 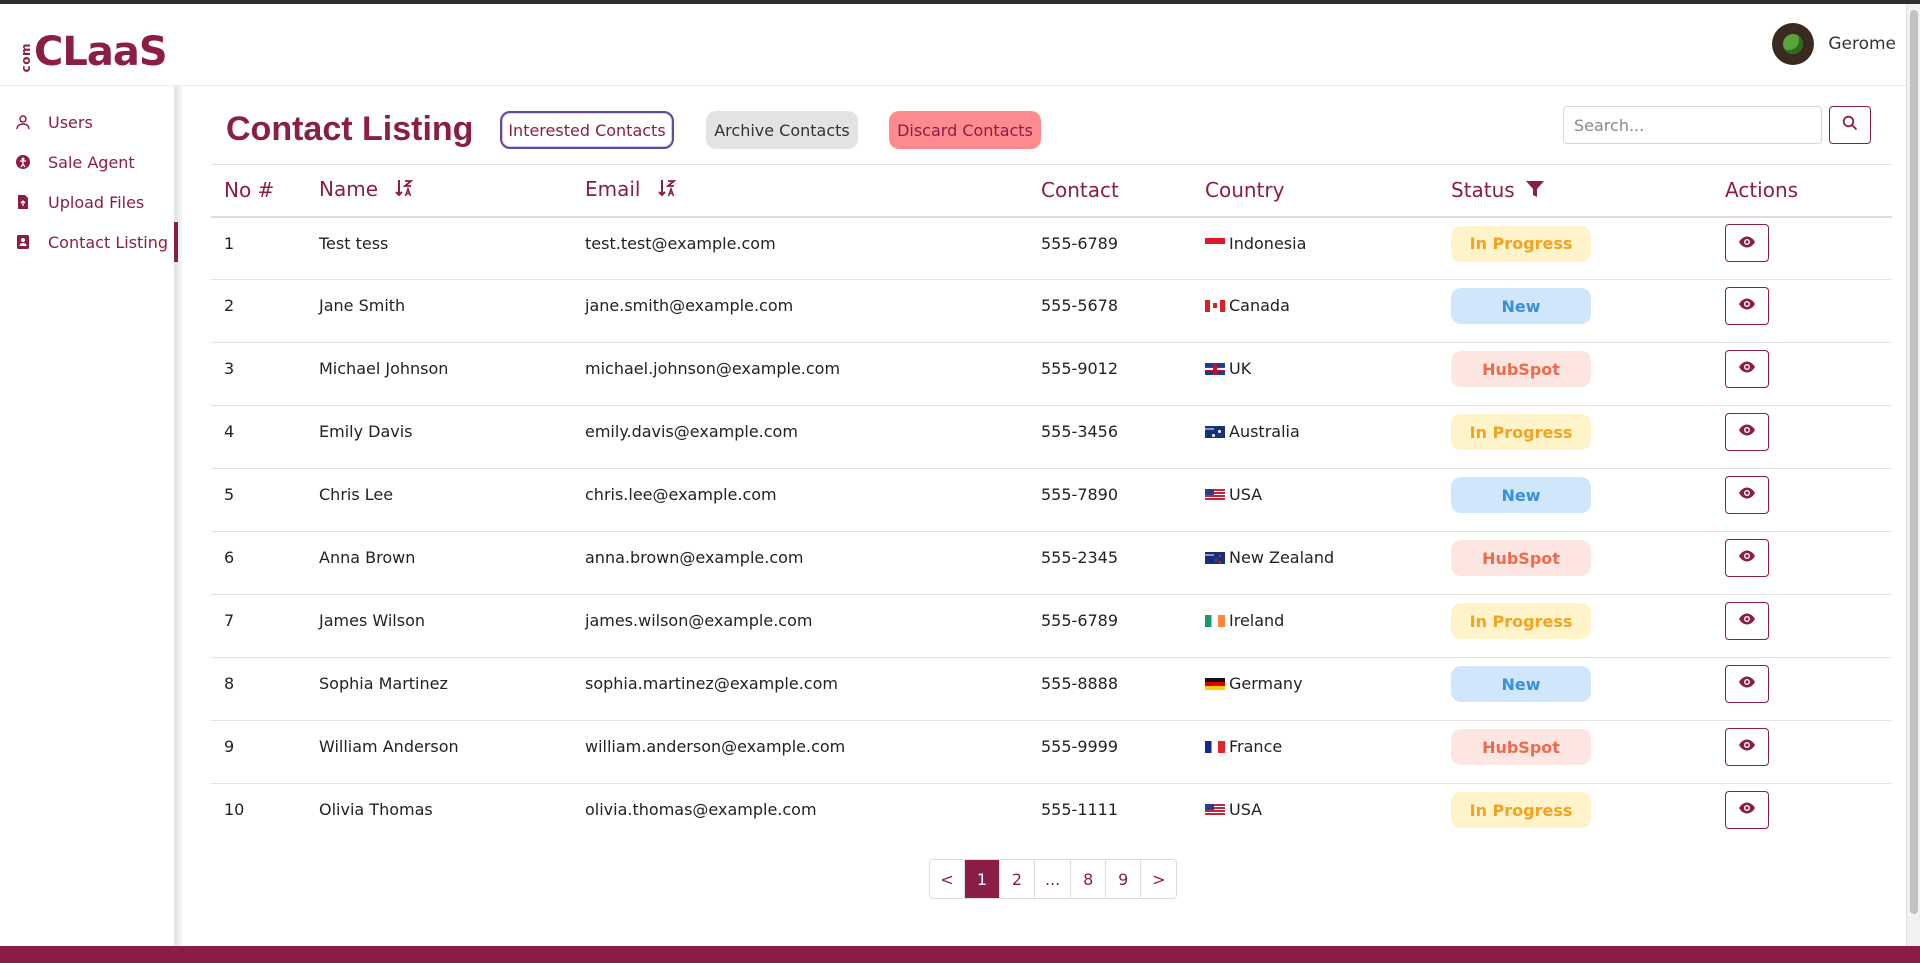 I want to click on search-input, so click(x=1692, y=125).